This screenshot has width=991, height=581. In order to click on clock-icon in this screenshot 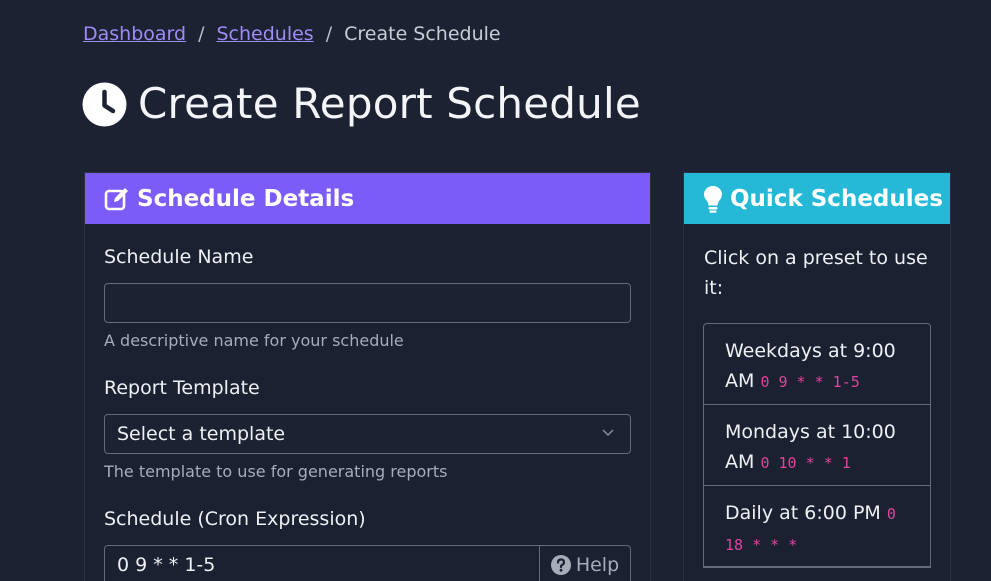, I will do `click(104, 104)`.